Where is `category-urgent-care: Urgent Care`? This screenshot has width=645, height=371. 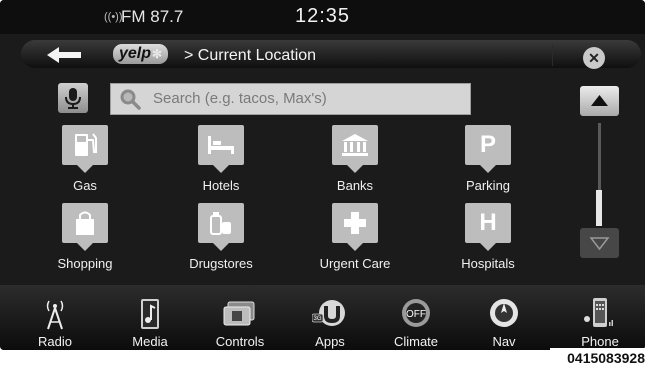 category-urgent-care: Urgent Care is located at coordinates (355, 240).